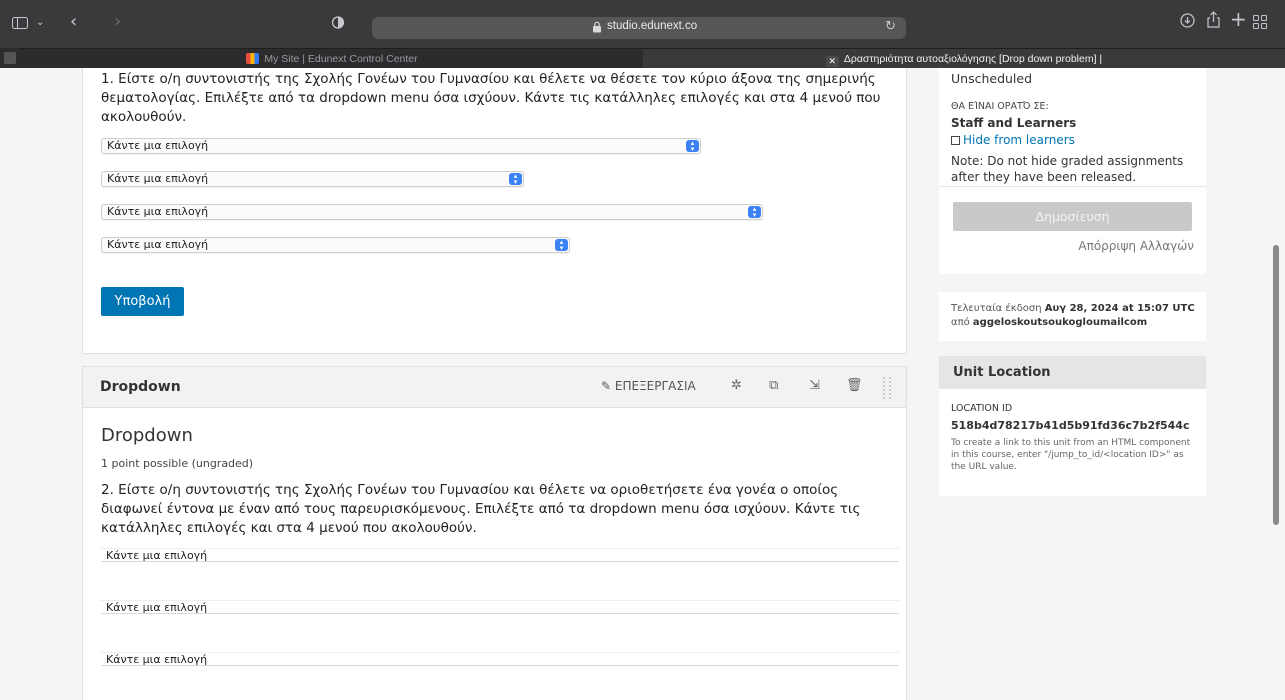 The image size is (1285, 700). What do you see at coordinates (147, 435) in the screenshot?
I see `problem-title: Dropdown` at bounding box center [147, 435].